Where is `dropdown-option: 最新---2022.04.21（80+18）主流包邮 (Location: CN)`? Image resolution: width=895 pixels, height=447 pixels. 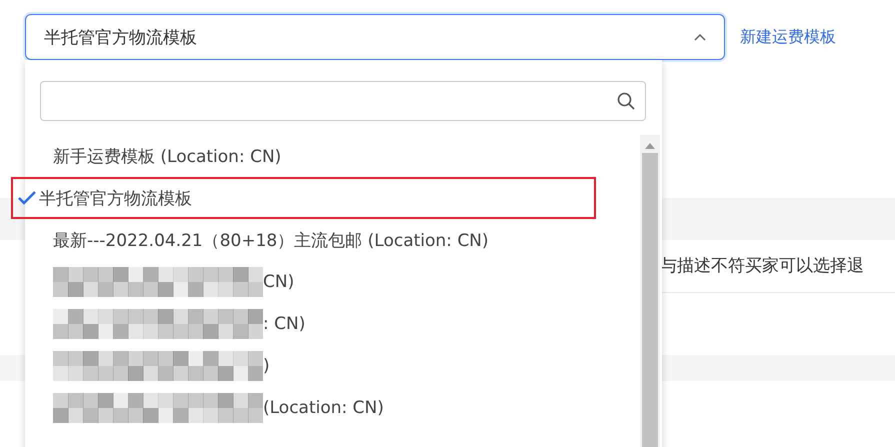 dropdown-option: 最新---2022.04.21（80+18）主流包邮 (Location: CN) is located at coordinates (332, 240).